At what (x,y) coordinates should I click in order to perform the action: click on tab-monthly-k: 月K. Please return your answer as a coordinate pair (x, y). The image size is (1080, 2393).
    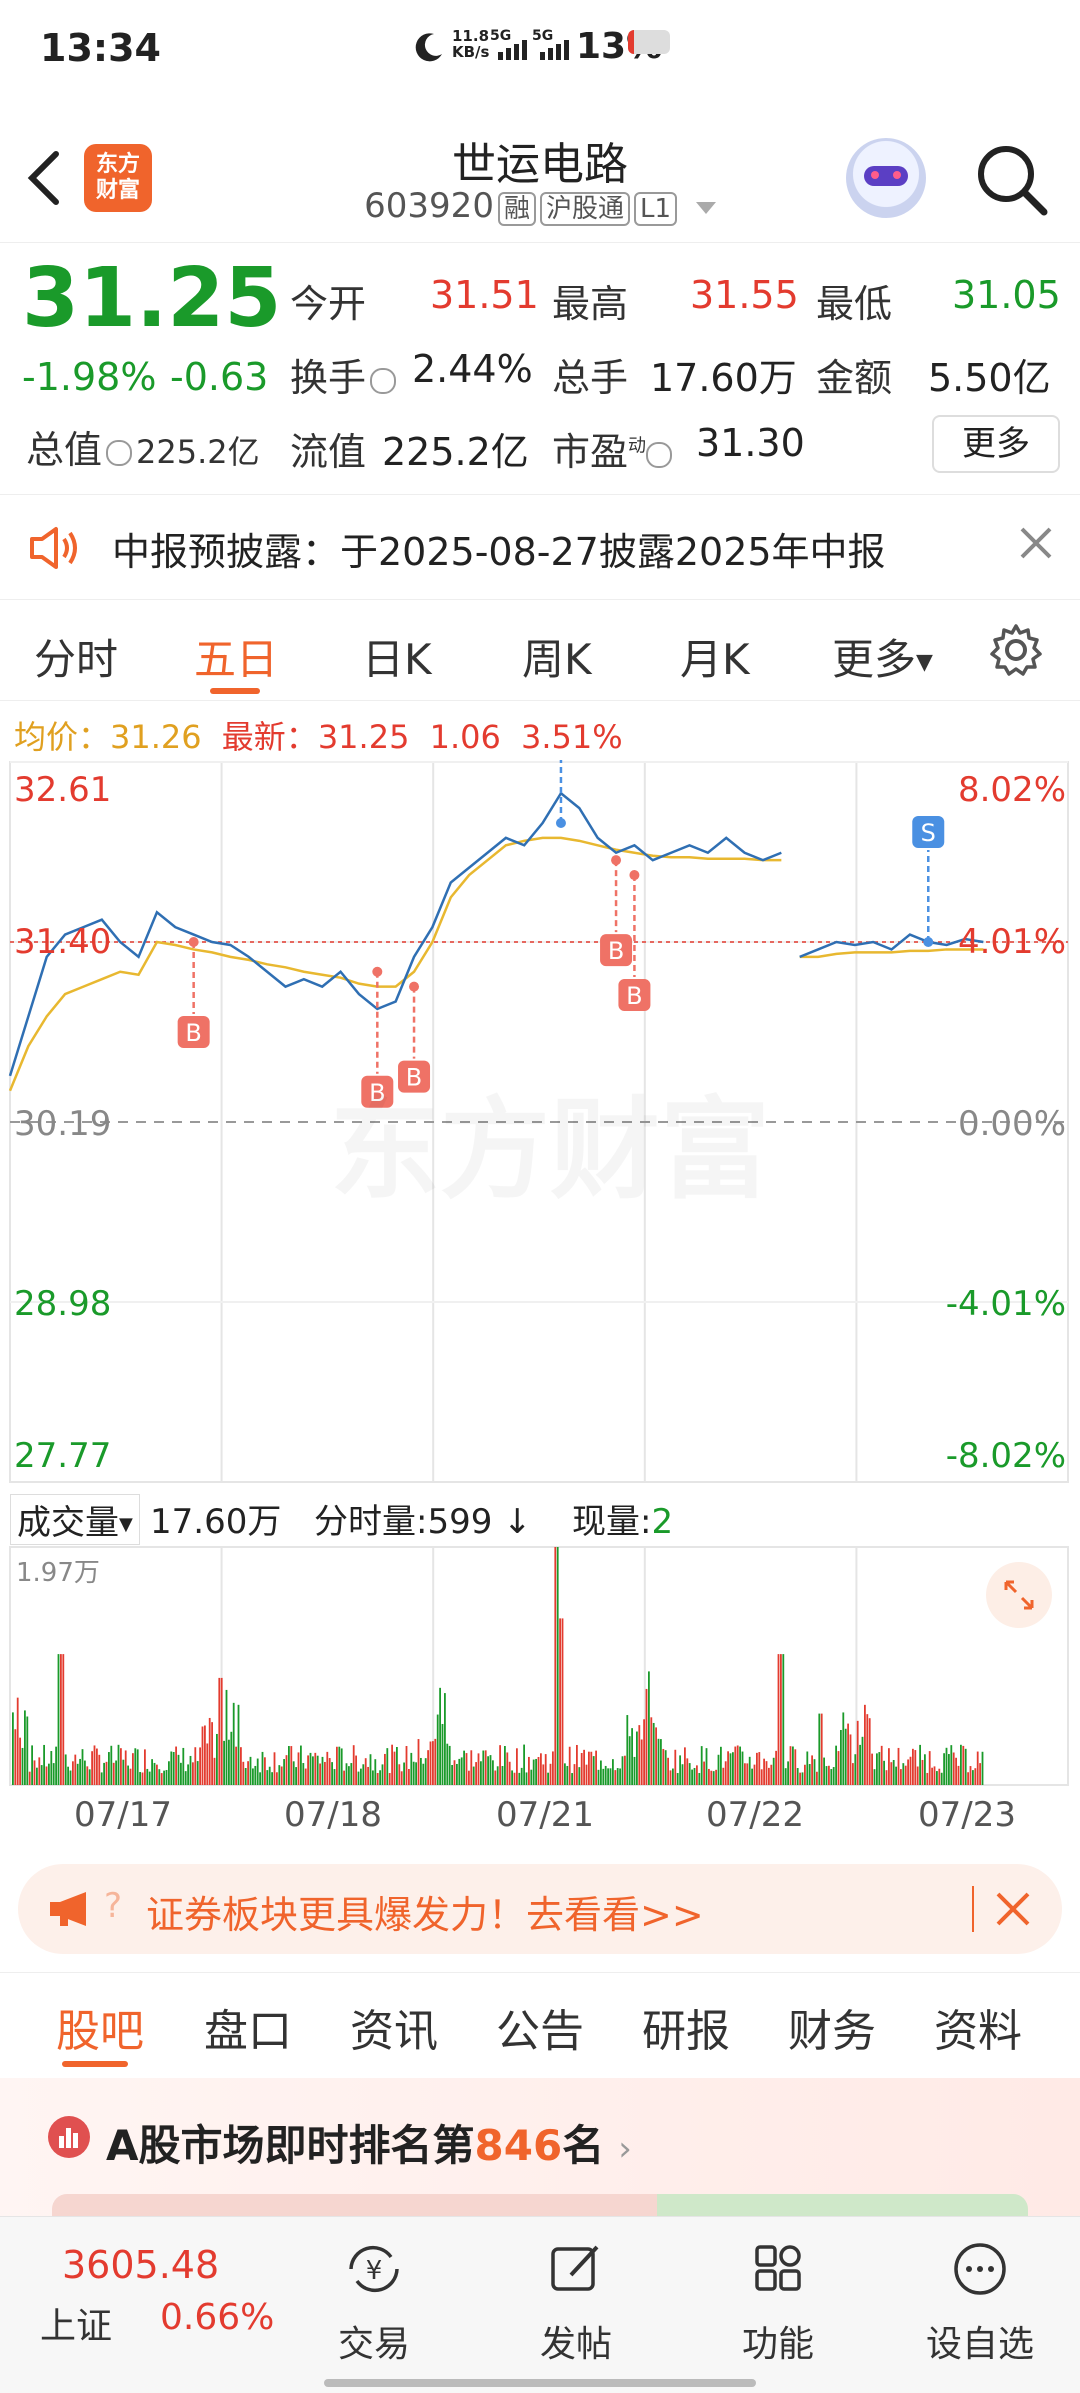
    Looking at the image, I should click on (715, 656).